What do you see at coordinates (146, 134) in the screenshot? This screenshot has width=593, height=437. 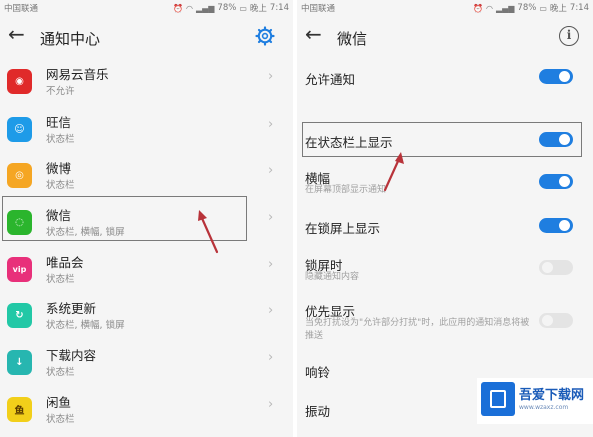 I see `list-item: ☺ 旺信 状态栏 ›` at bounding box center [146, 134].